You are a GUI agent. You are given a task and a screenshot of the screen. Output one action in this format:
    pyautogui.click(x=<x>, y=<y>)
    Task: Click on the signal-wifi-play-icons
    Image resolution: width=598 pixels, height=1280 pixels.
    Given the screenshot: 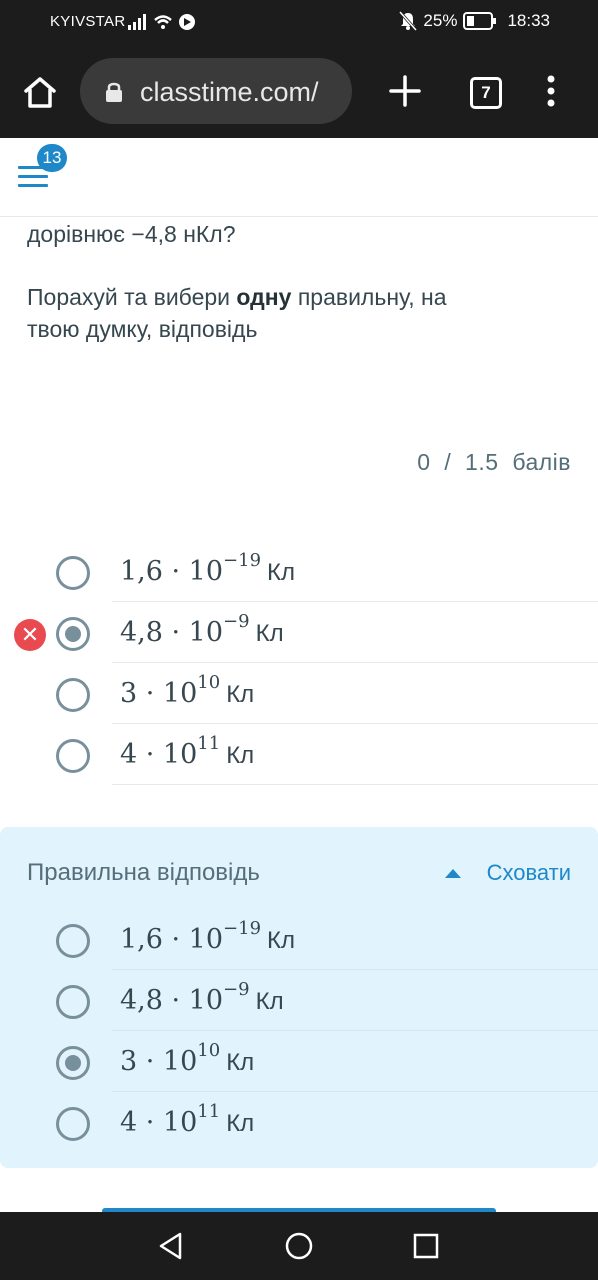 What is the action you would take?
    pyautogui.click(x=163, y=24)
    